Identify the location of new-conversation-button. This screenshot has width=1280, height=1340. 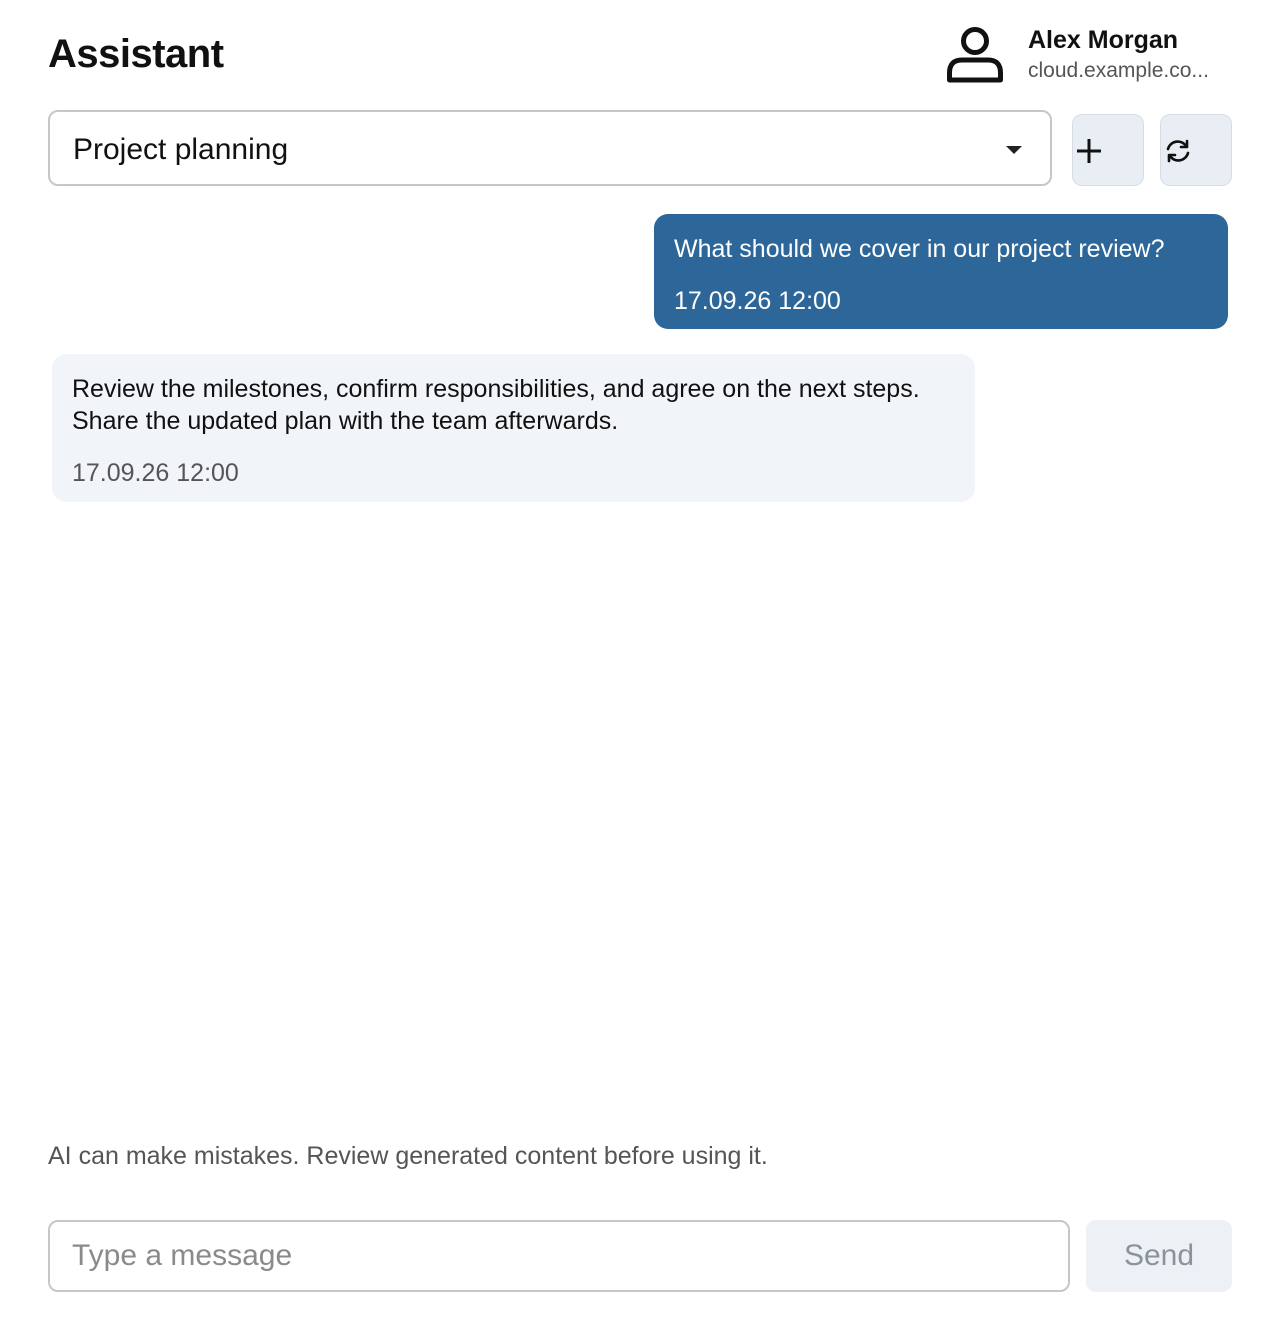
(1108, 150).